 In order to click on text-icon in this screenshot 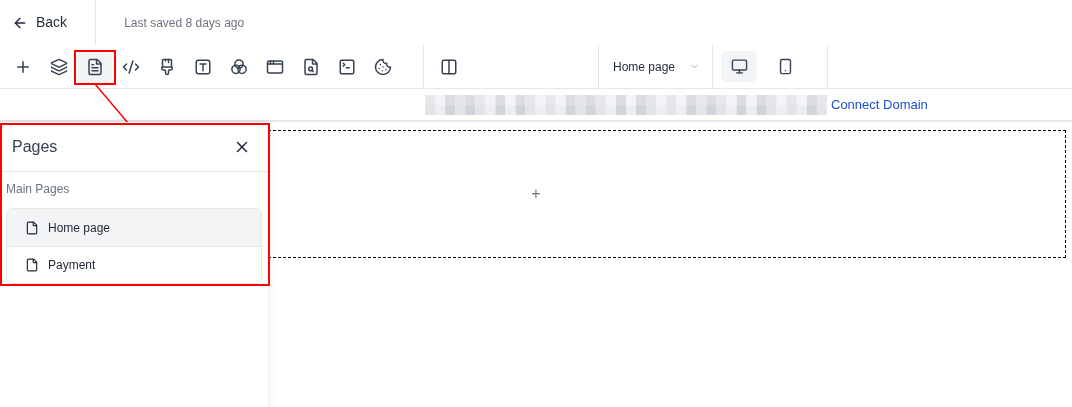, I will do `click(203, 66)`.